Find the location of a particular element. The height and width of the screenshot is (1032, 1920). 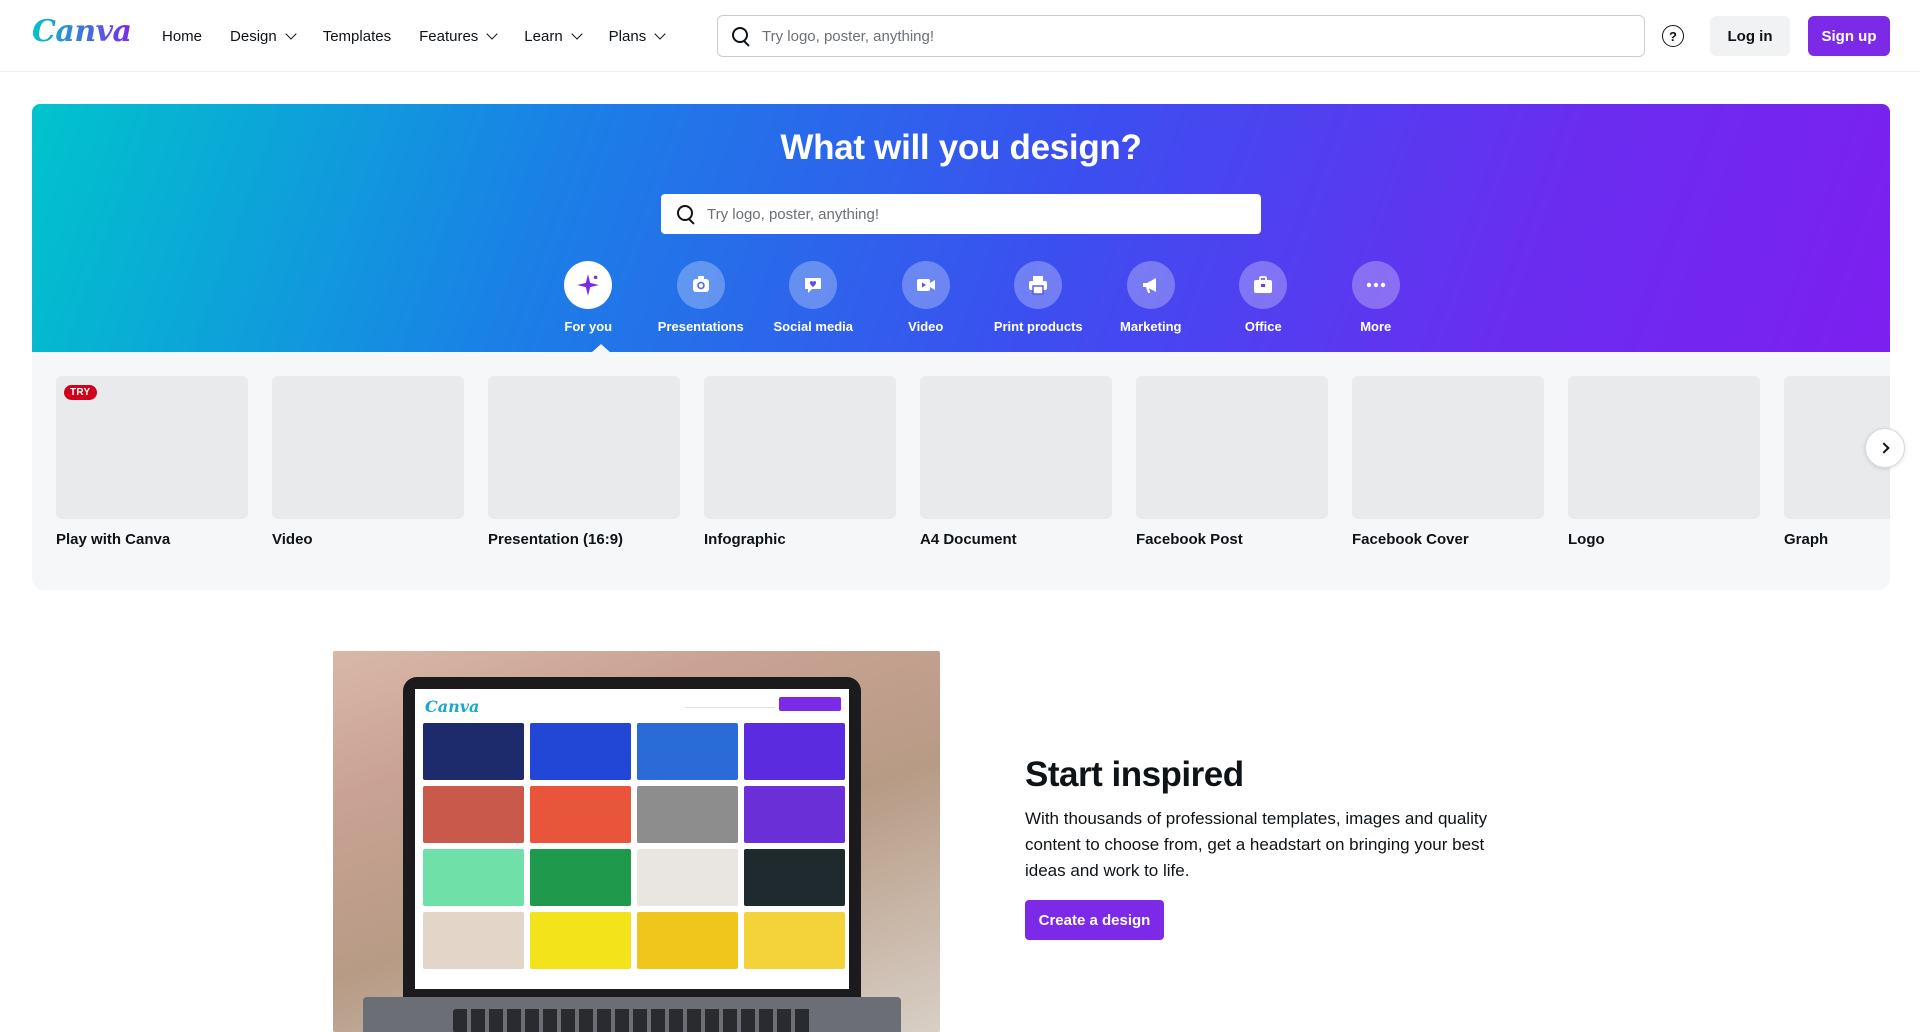

tile-label: Infographic is located at coordinates (745, 539).